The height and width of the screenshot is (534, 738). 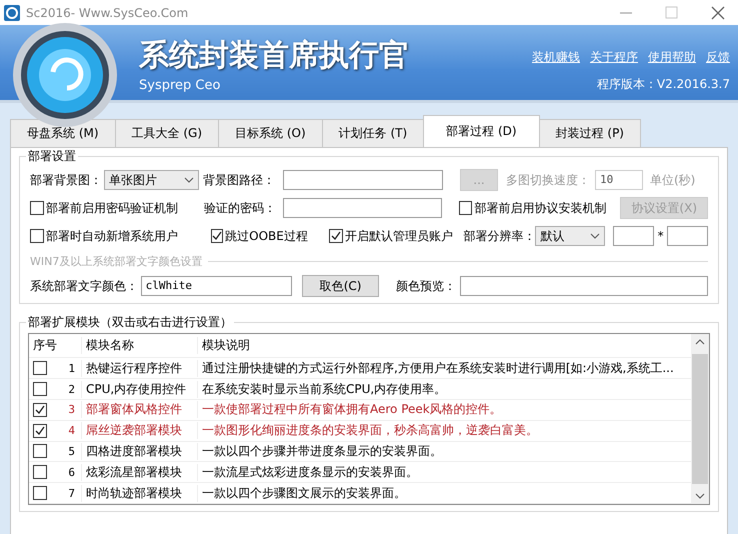 I want to click on module-name: 时尚轨迹部署模块, so click(x=139, y=493).